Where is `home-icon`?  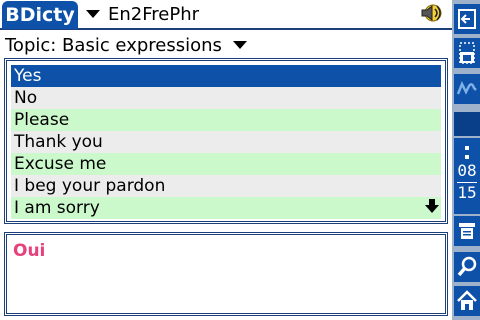
home-icon is located at coordinates (467, 300).